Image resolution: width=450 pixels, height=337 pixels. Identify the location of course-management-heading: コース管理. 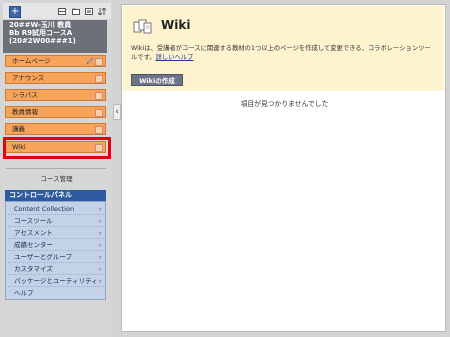
(56, 179).